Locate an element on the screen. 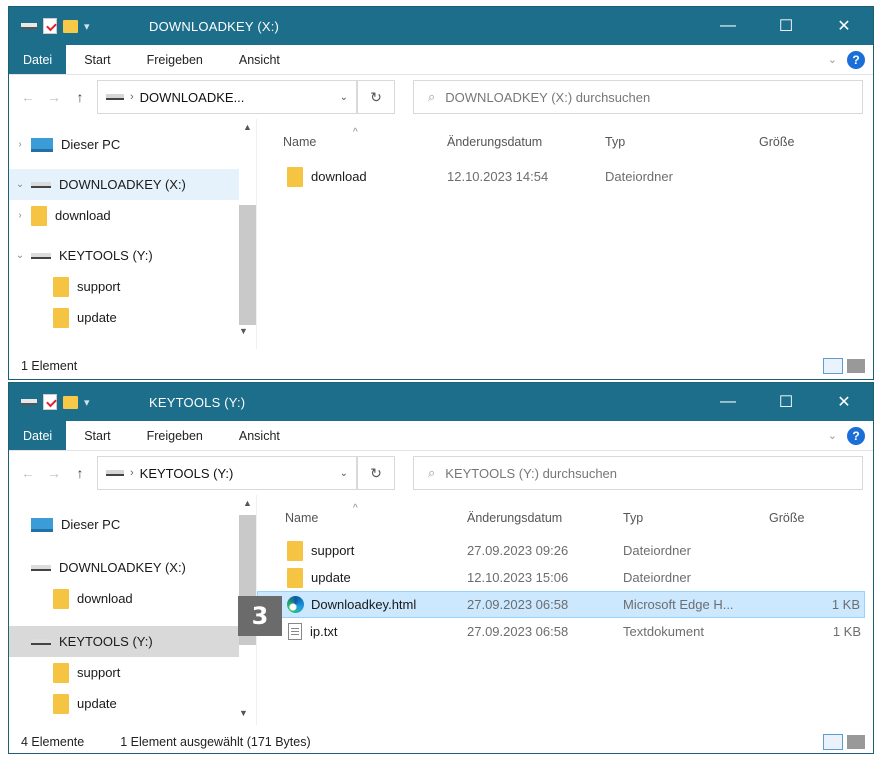 The image size is (877, 758). file-name: Downloadkey.html is located at coordinates (364, 604).